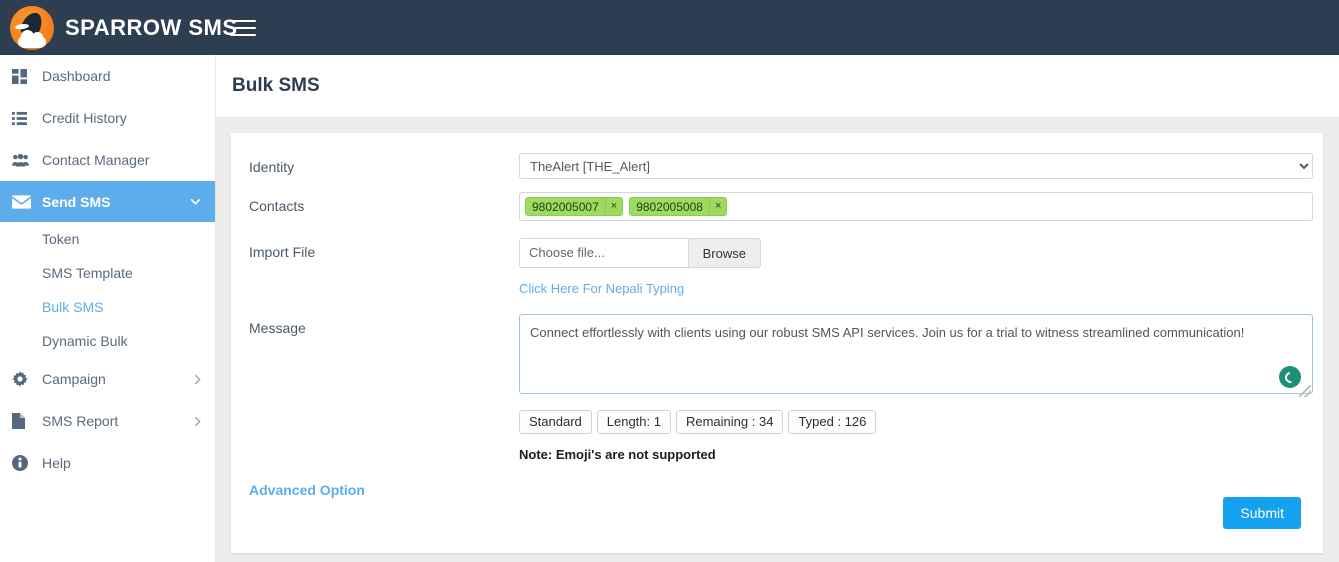 The width and height of the screenshot is (1339, 562). I want to click on sidebar-item-help: Help, so click(107, 463).